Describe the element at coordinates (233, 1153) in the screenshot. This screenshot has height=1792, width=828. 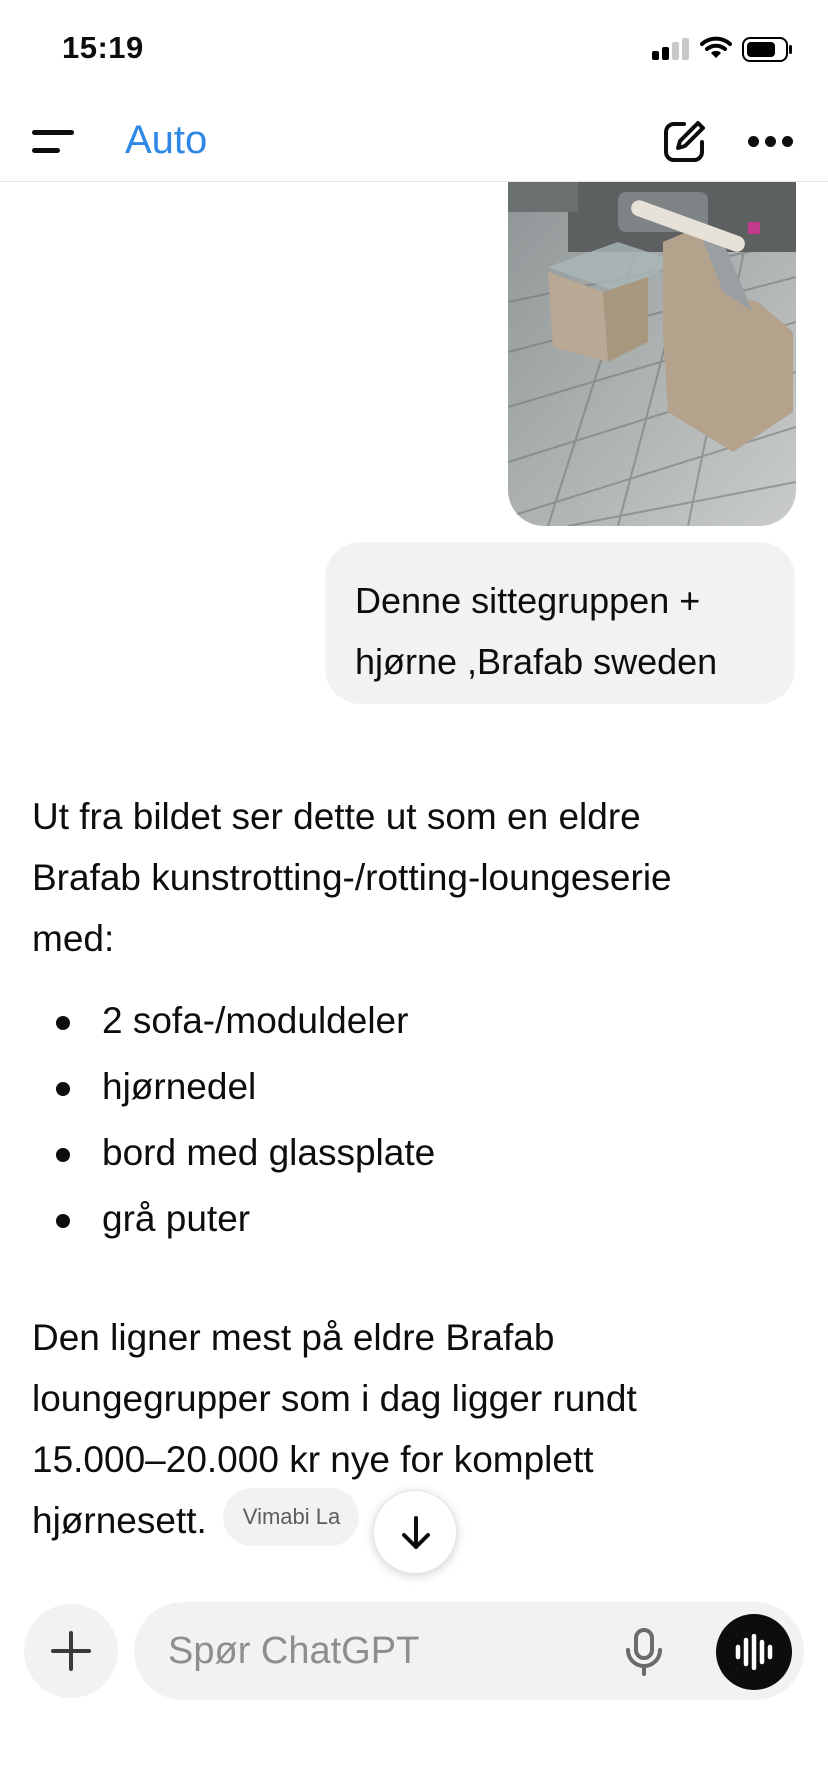
I see `list-item: bord med glassplate` at that location.